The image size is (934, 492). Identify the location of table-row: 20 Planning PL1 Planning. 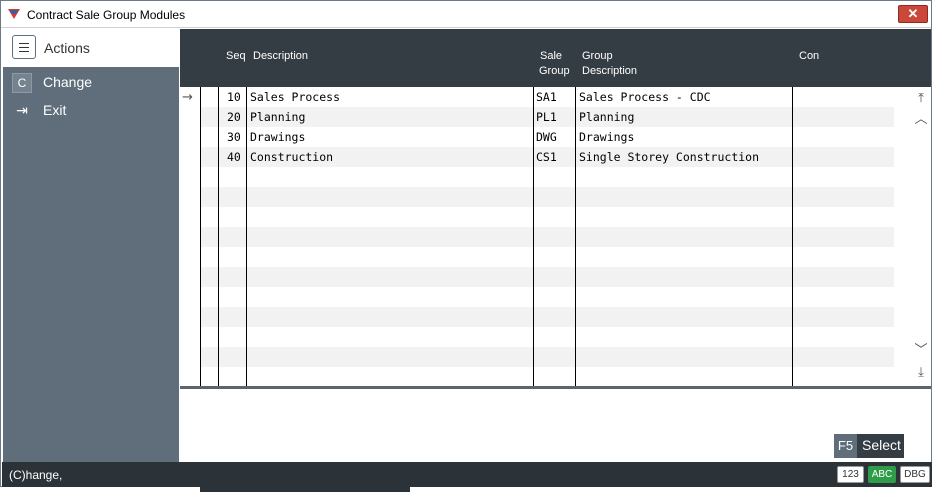
(555, 117).